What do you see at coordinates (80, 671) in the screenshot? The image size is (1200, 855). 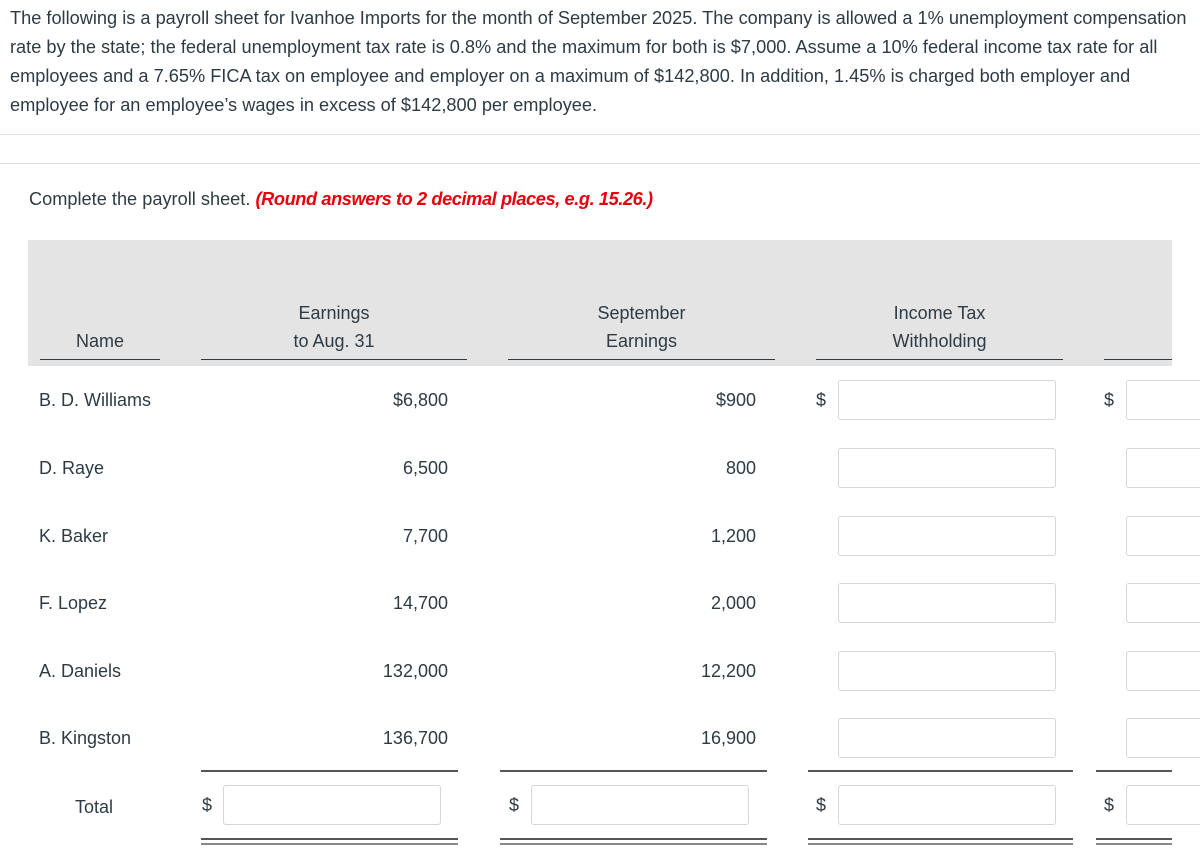 I see `employee-name: A. Daniels` at bounding box center [80, 671].